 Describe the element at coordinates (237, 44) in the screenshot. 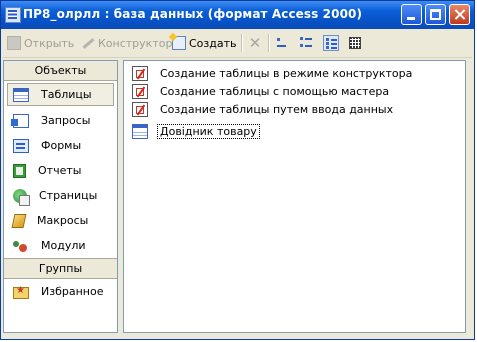

I see `toolbar: Открыть Конструктор Создать ✕` at that location.